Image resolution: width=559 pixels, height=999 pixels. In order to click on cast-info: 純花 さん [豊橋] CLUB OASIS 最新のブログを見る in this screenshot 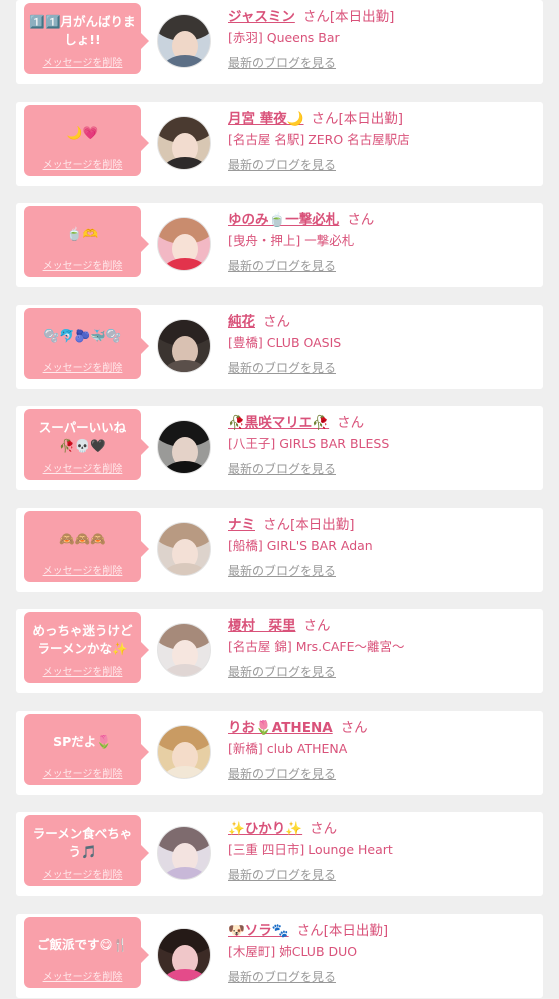, I will do `click(382, 344)`.